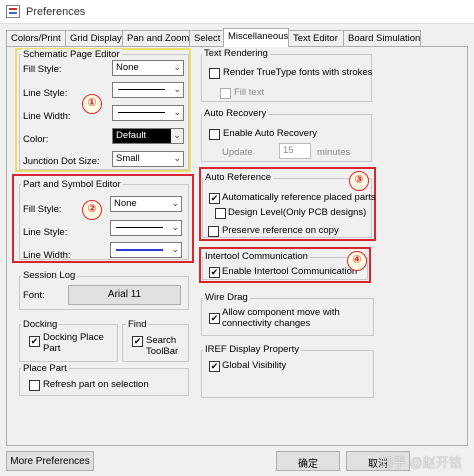 The height and width of the screenshot is (476, 474). Describe the element at coordinates (148, 159) in the screenshot. I see `junction-dot-size-select: Small ⌄` at that location.